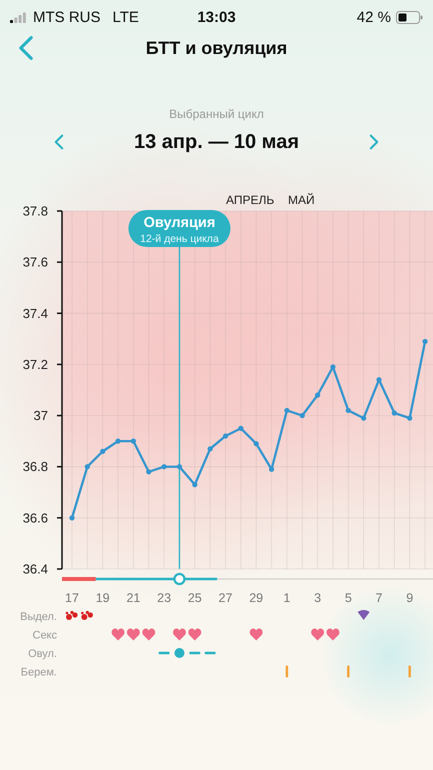 Image resolution: width=433 pixels, height=770 pixels. I want to click on clock-time: 13:03, so click(216, 17).